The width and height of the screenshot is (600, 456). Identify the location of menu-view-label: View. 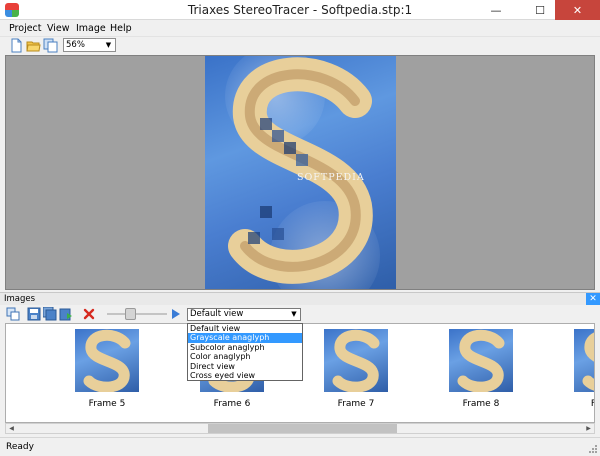
(58, 28).